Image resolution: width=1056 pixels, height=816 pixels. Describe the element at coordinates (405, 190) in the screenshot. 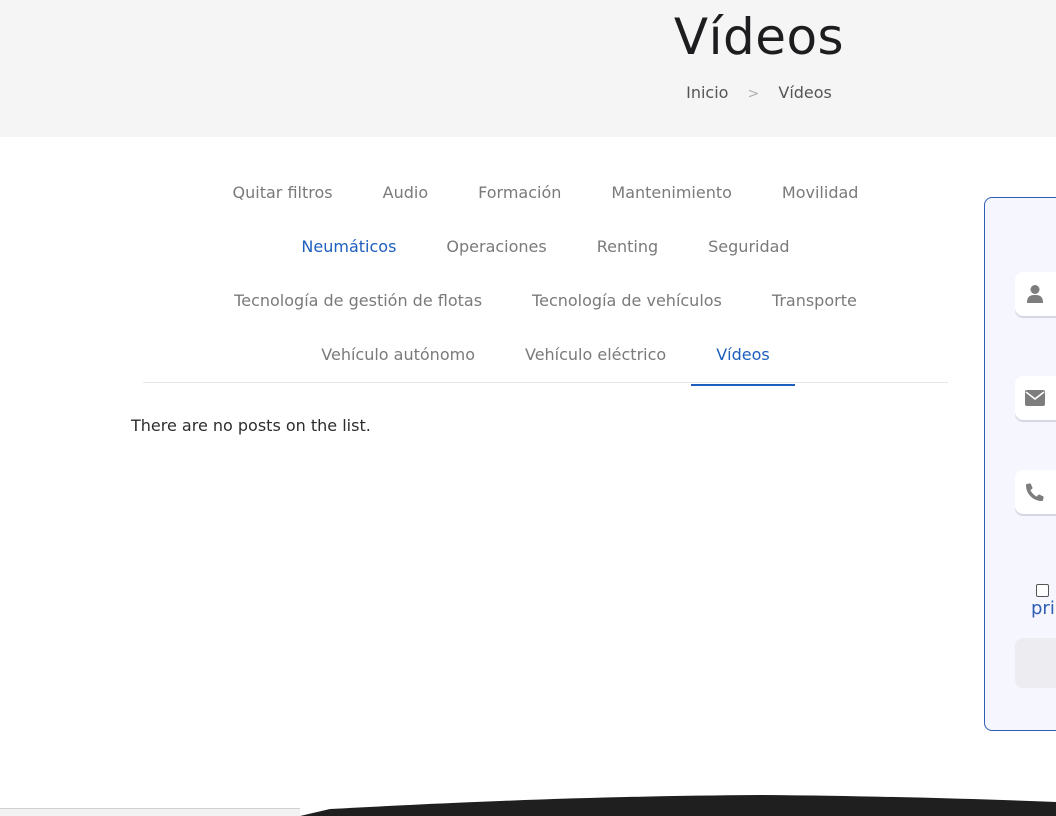

I see `filter-audio: Audio` at that location.